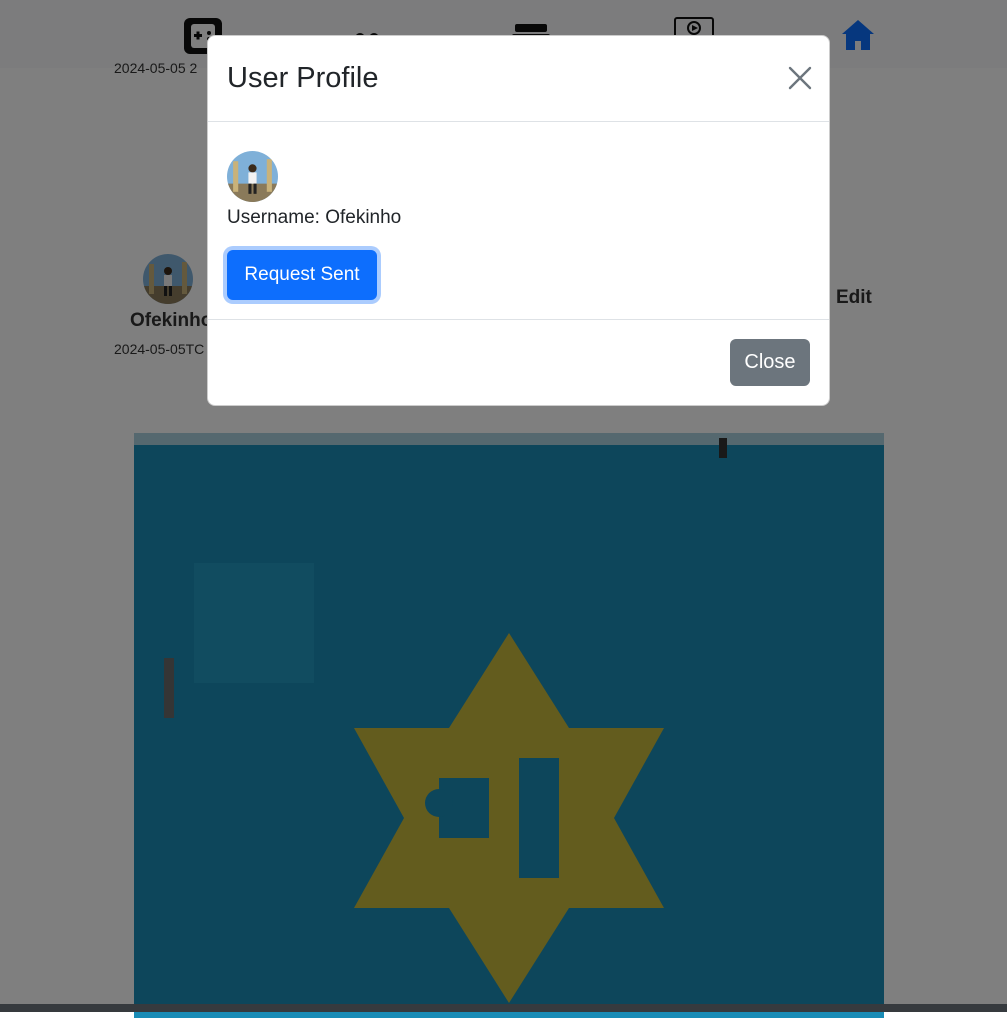  Describe the element at coordinates (303, 78) in the screenshot. I see `modal-title: User Profile` at that location.